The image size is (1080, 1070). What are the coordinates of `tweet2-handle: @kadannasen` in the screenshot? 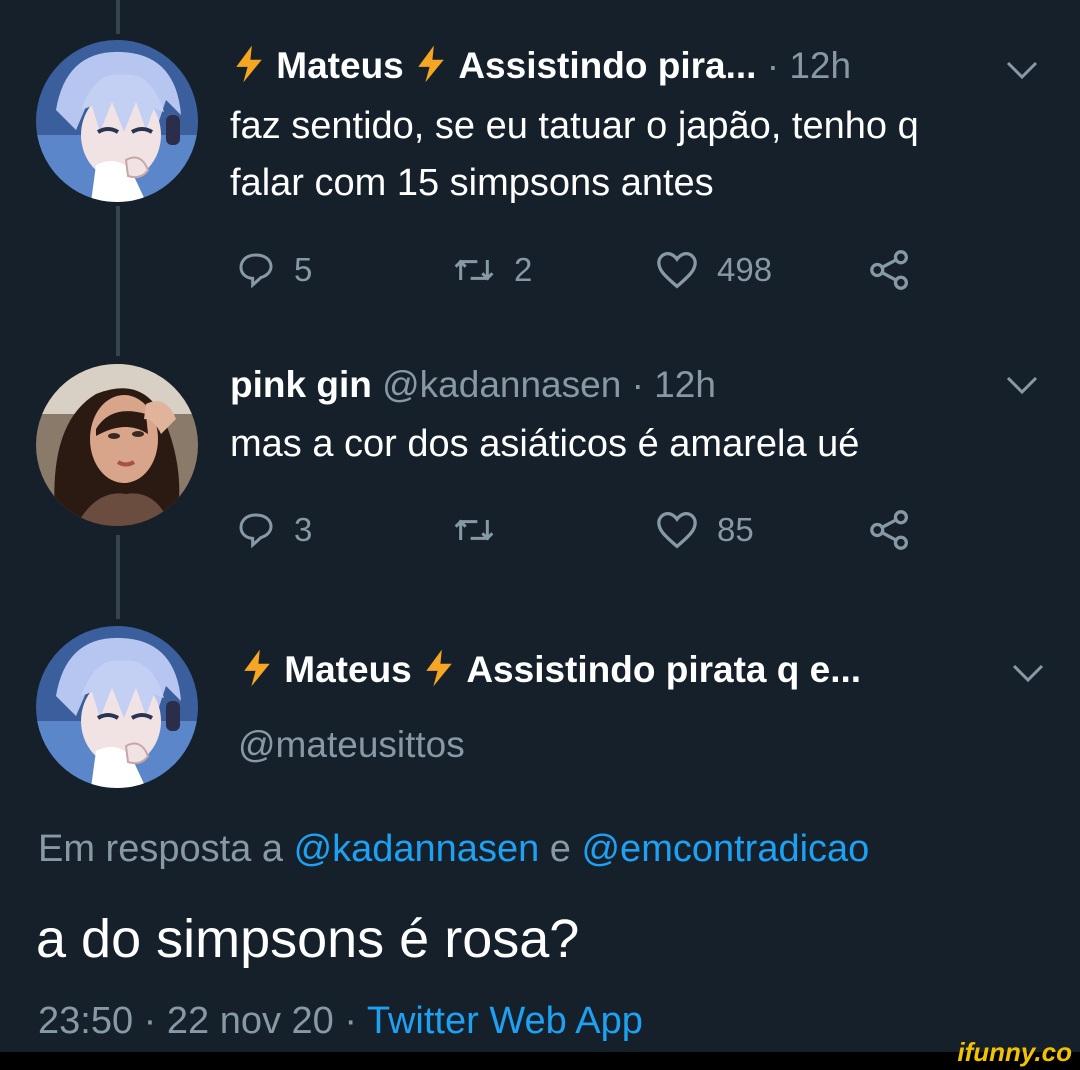 It's located at (501, 384).